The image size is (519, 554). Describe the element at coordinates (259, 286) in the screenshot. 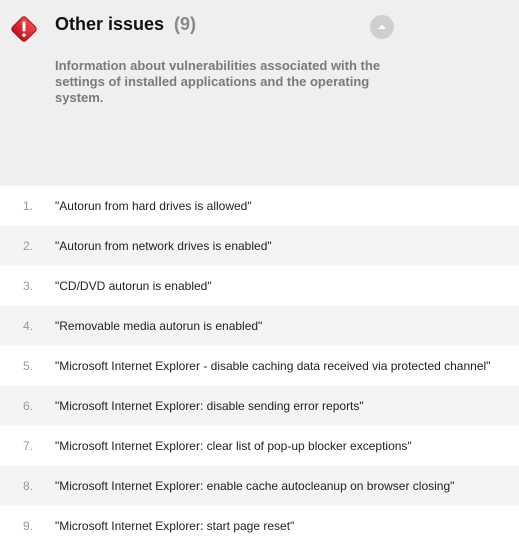

I see `issue-row: 3. "CD/DVD autorun is enabled"` at that location.